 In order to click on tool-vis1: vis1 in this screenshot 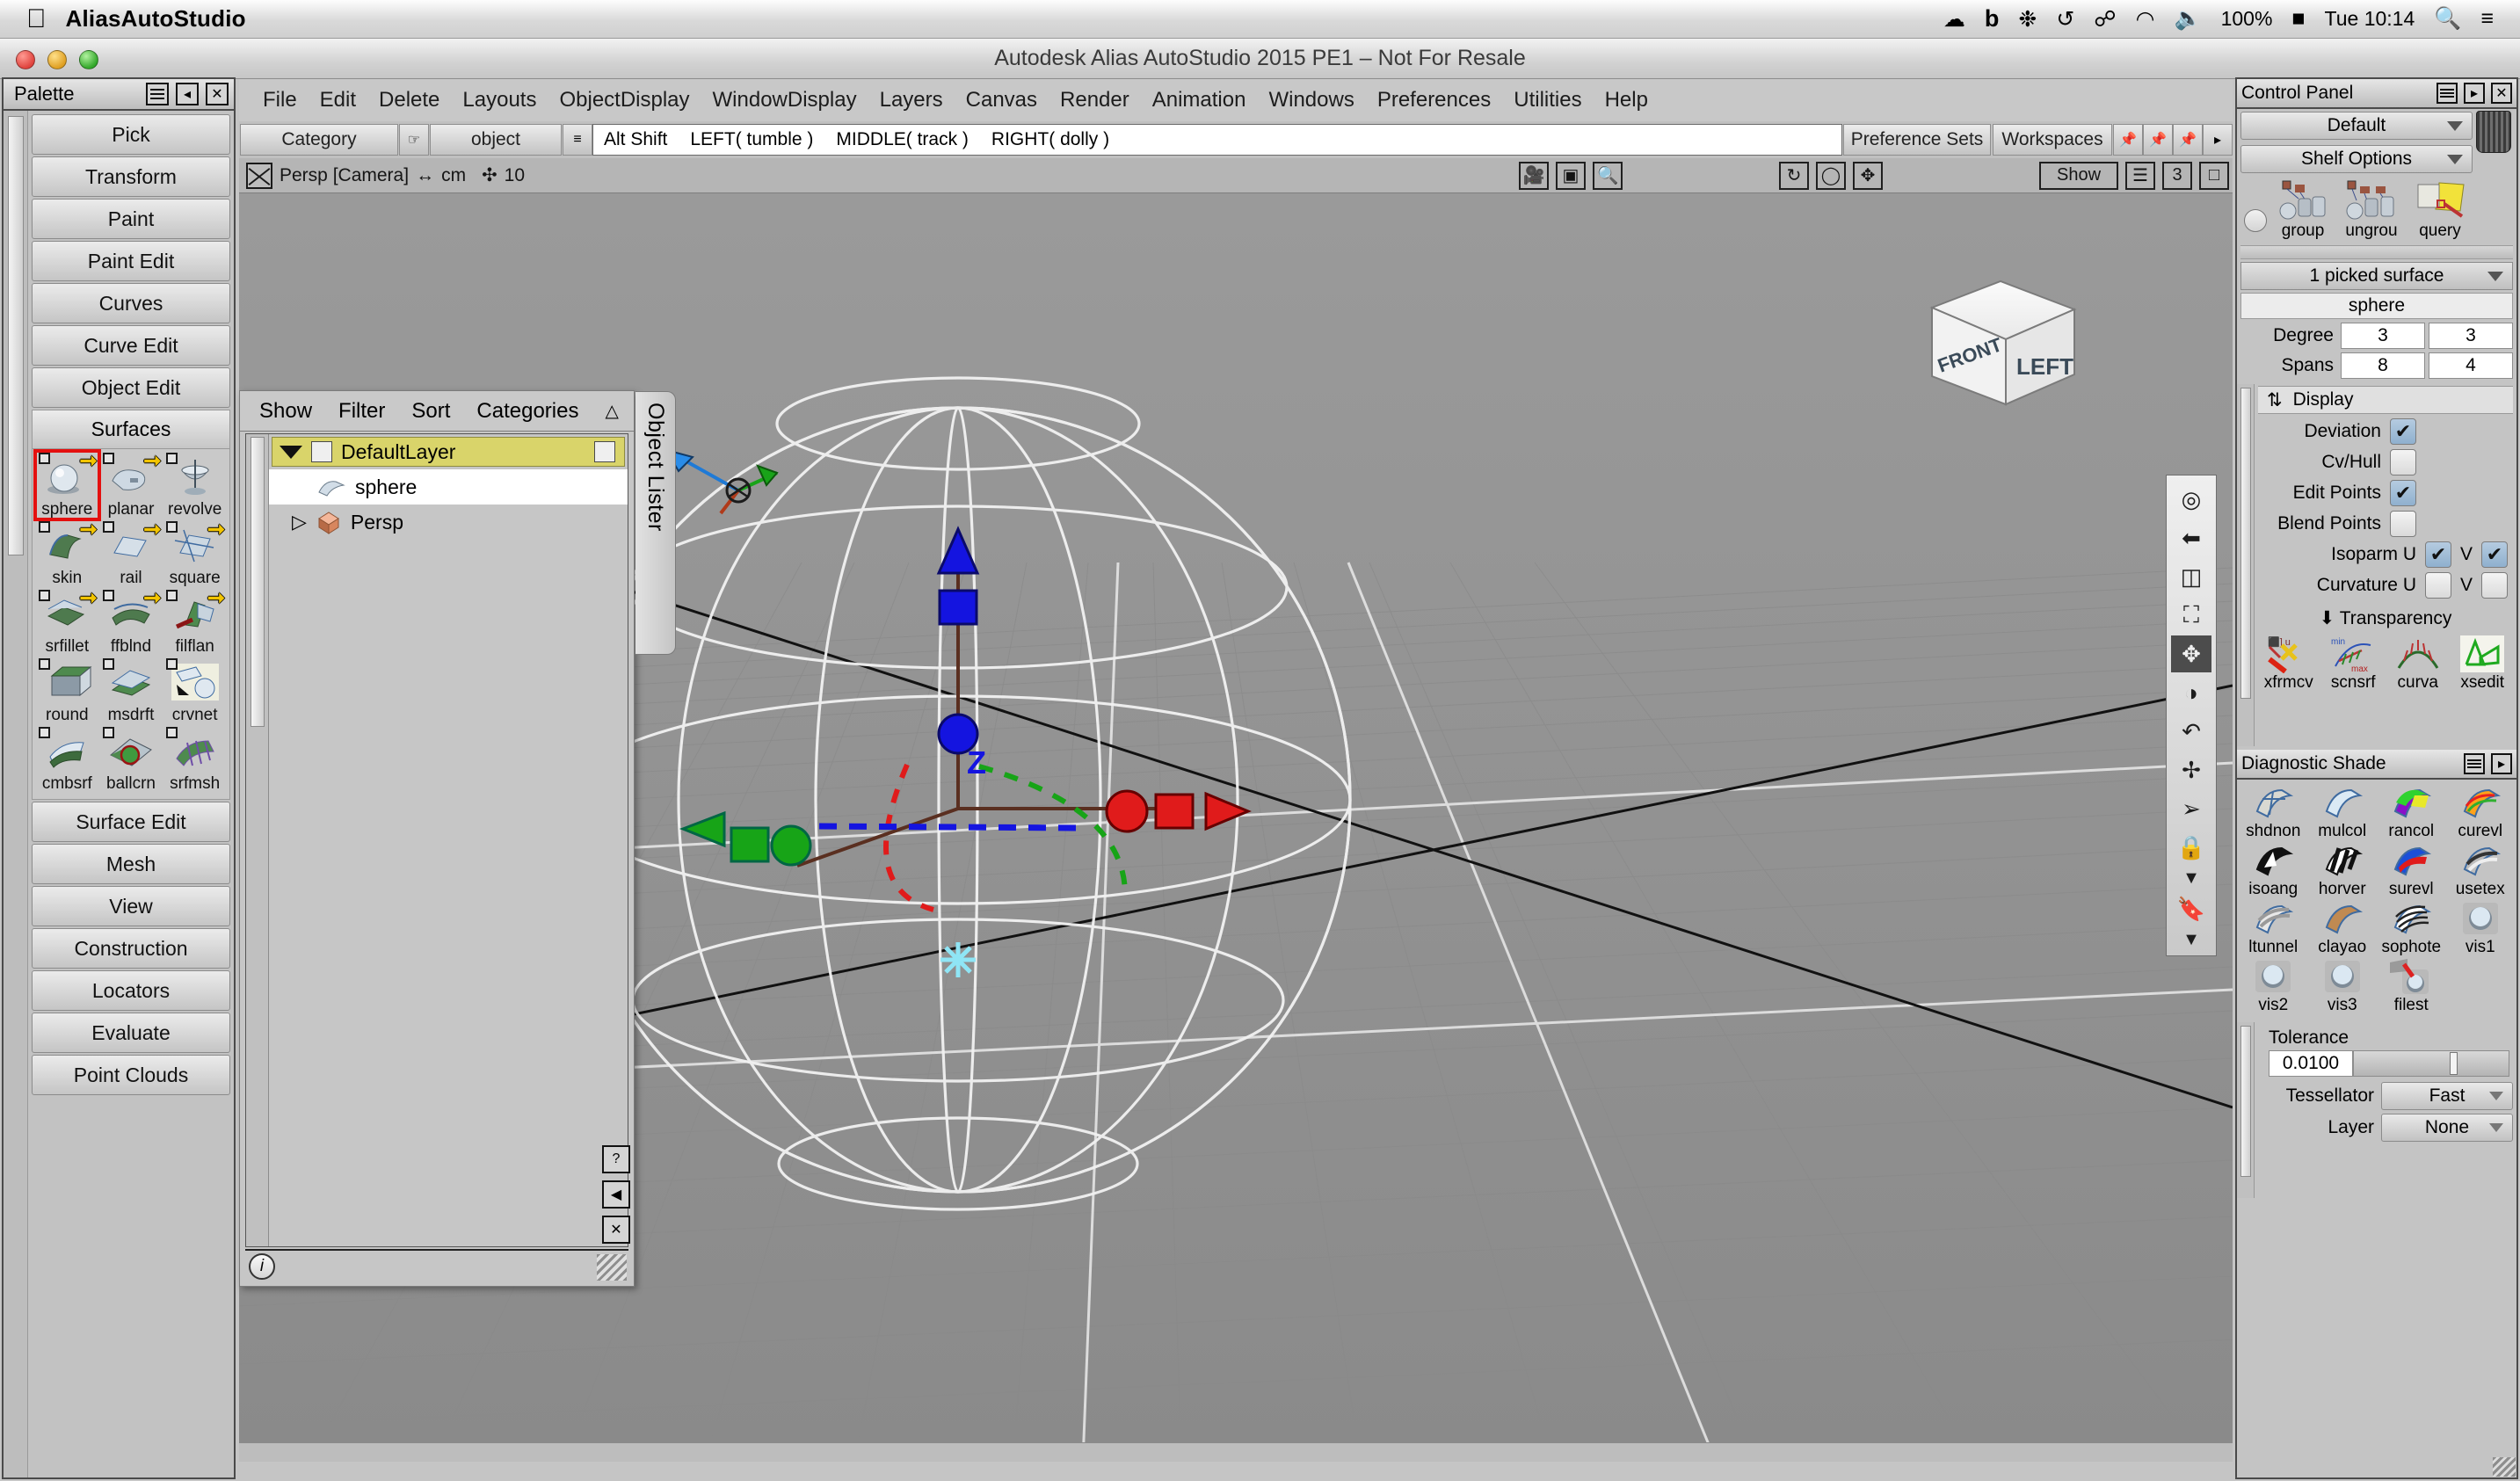, I will do `click(2481, 928)`.